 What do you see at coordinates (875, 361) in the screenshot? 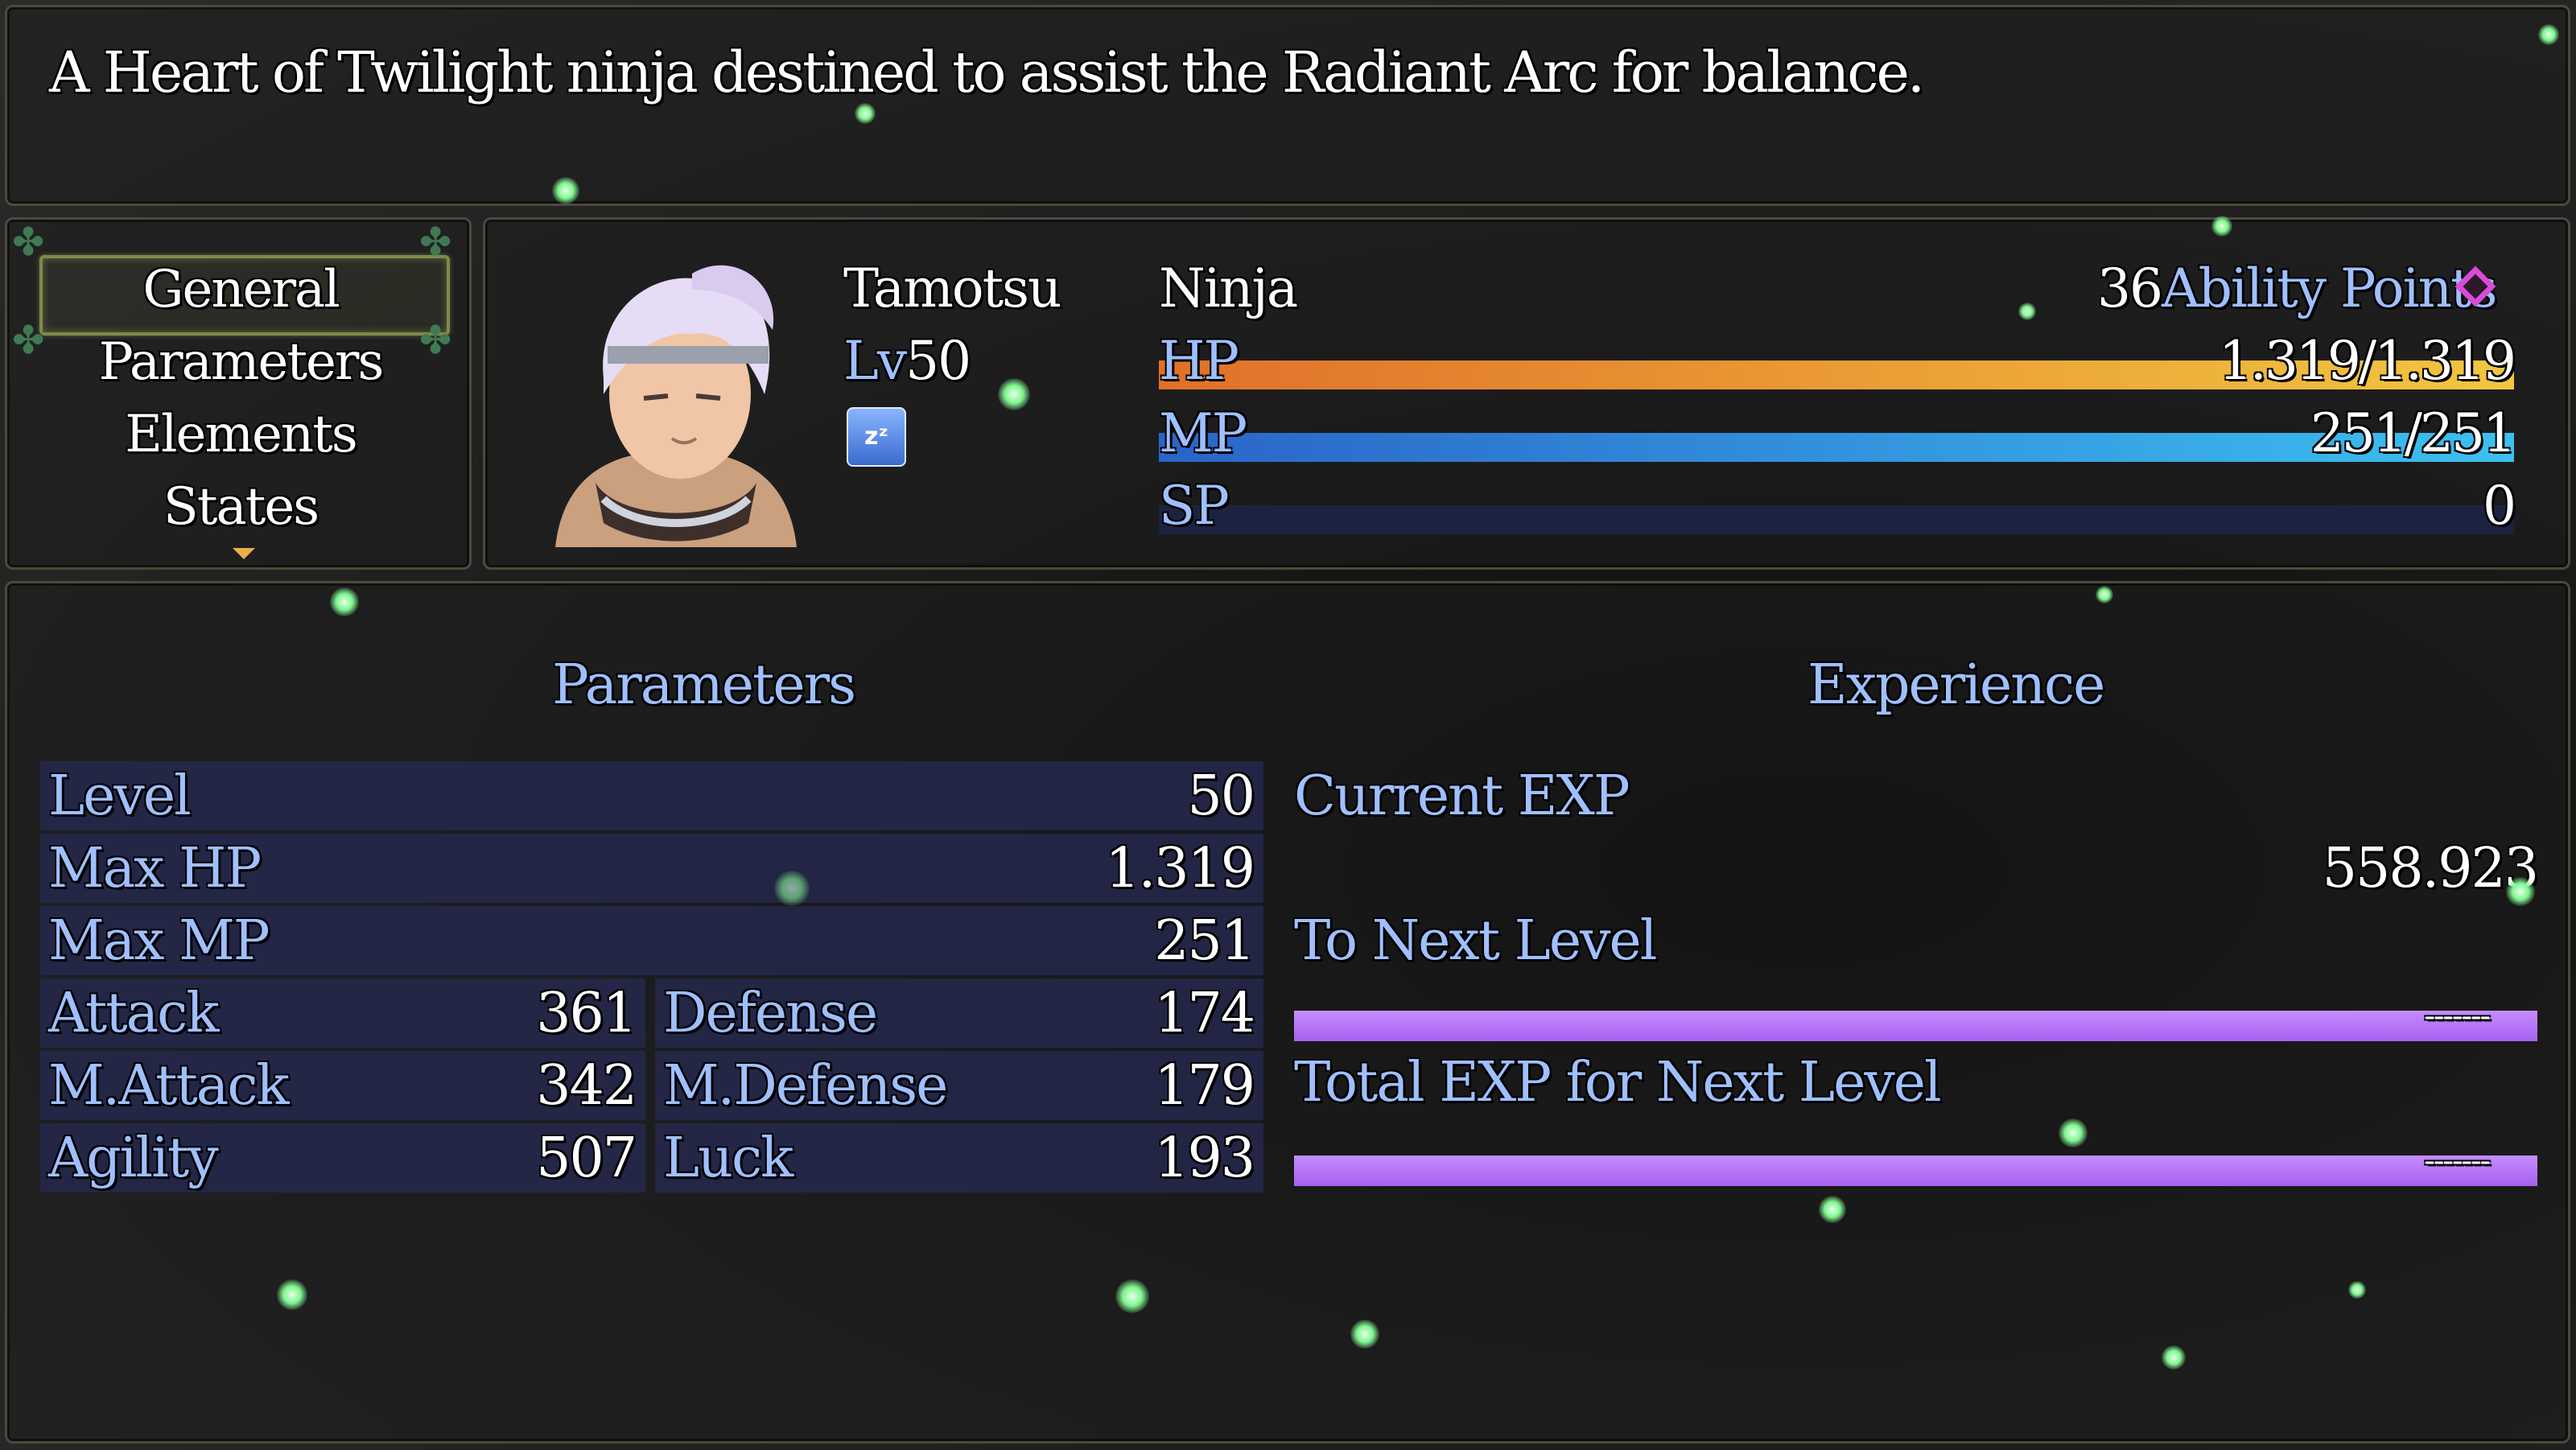
I see `level-prefix: Lv` at bounding box center [875, 361].